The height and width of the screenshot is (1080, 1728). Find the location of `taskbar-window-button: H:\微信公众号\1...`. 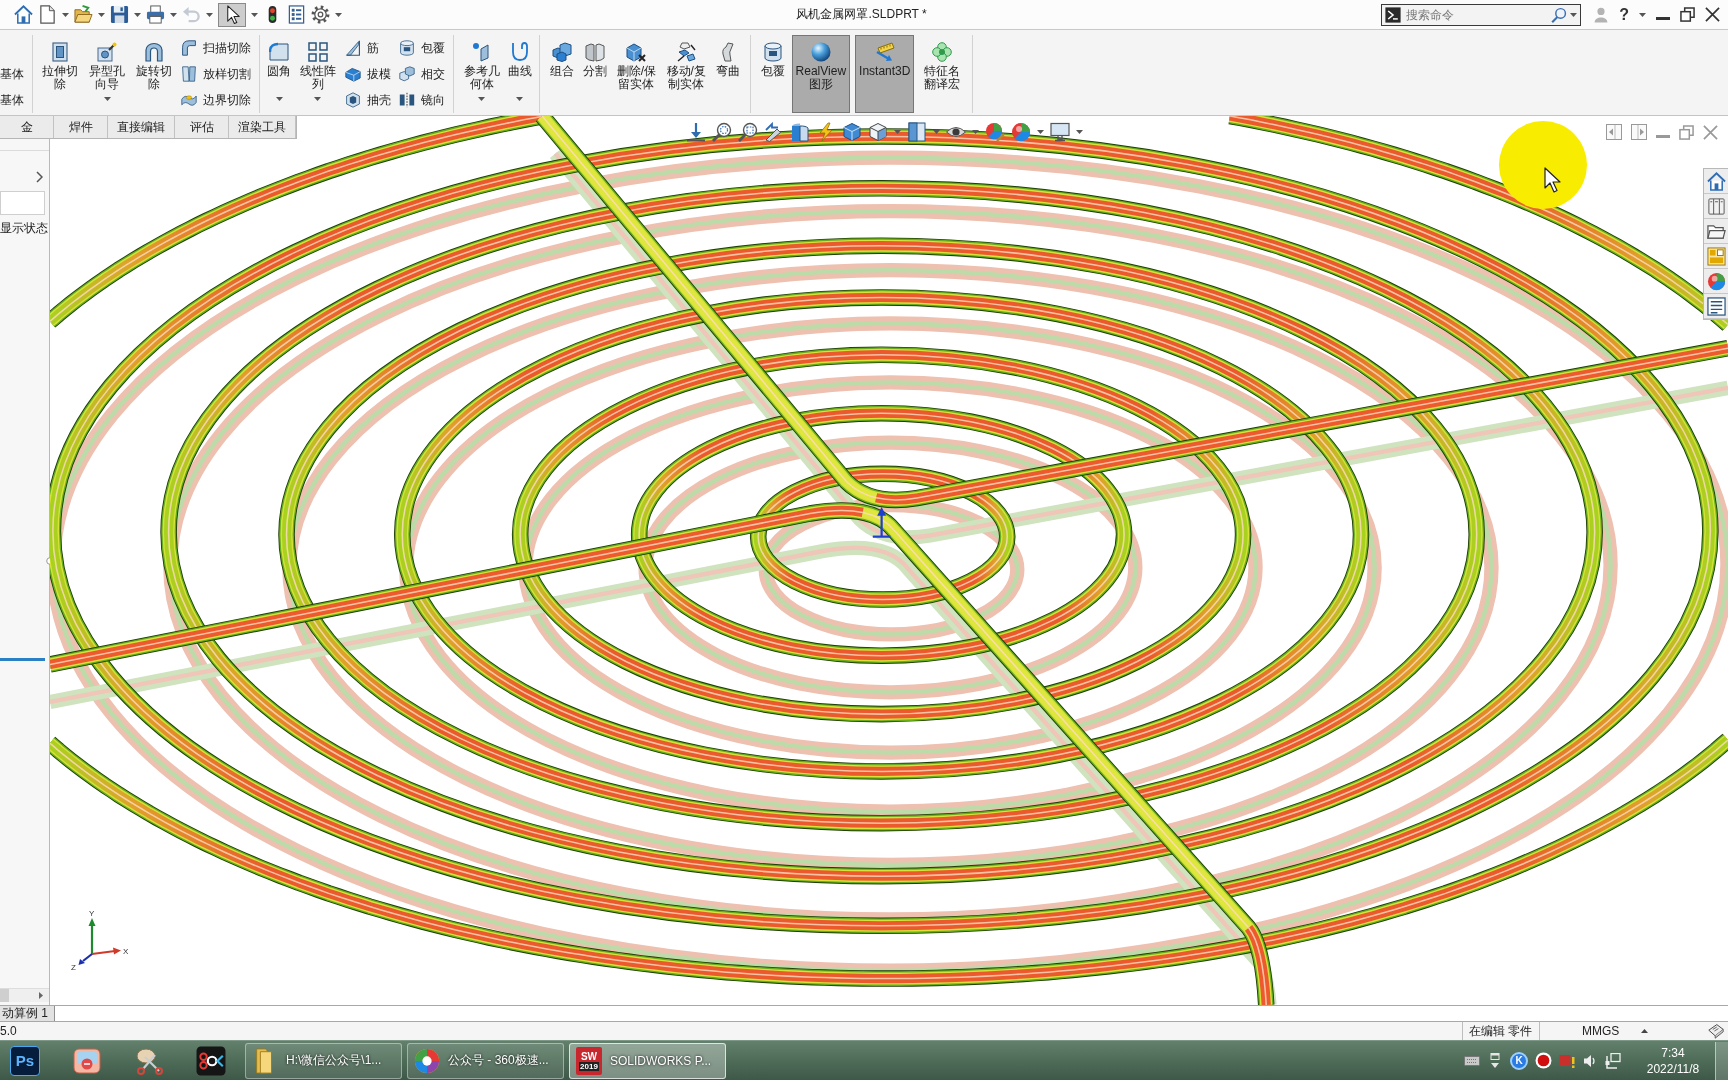

taskbar-window-button: H:\微信公众号\1... is located at coordinates (323, 1060).